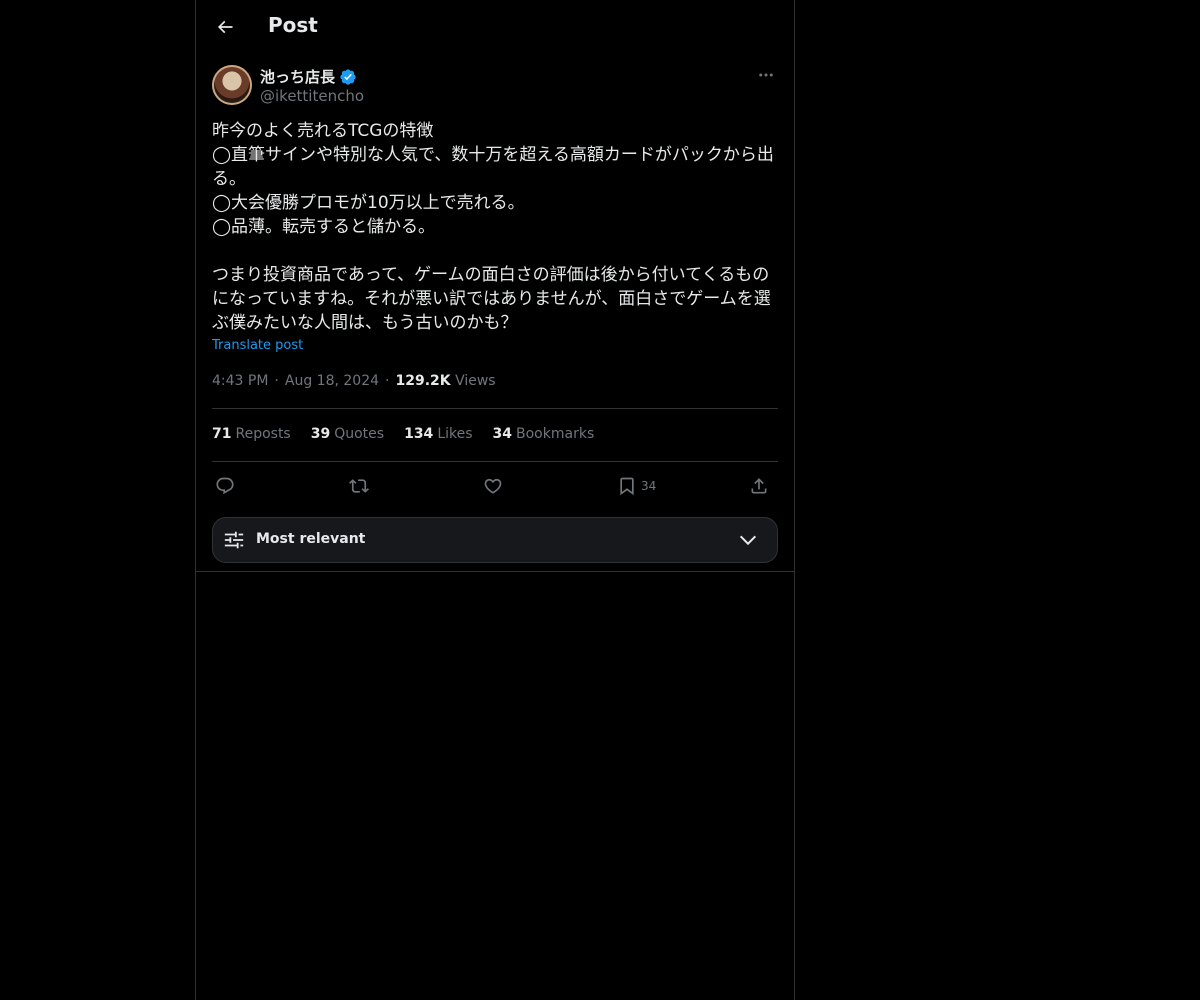 The width and height of the screenshot is (1200, 1000). I want to click on sort-replies-dropdown: Most relevant, so click(495, 540).